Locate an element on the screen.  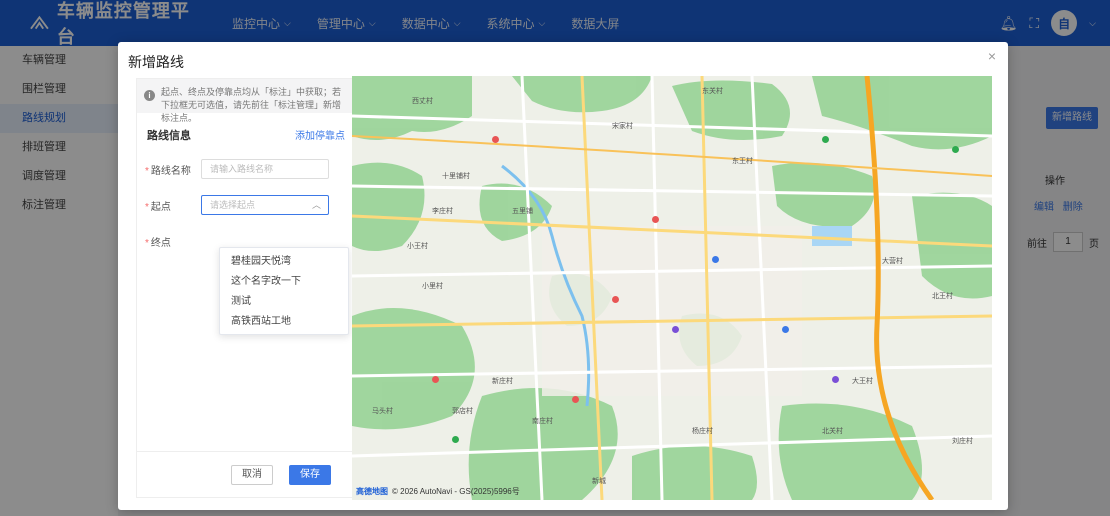
dropdown-option: 高铁西站工地 is located at coordinates (284, 322).